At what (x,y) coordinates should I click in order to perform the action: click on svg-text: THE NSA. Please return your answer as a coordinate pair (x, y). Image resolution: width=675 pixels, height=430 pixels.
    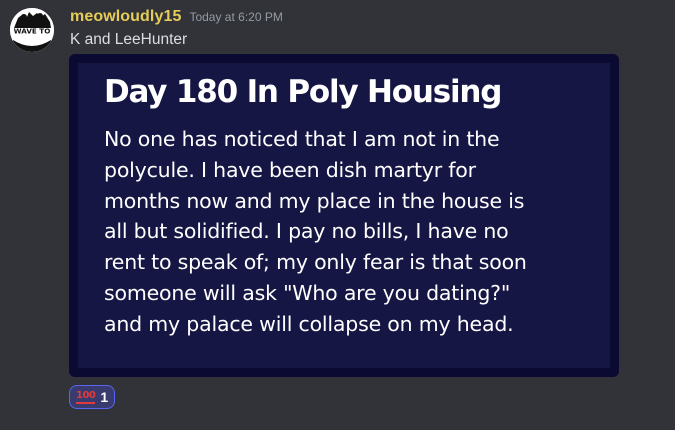
    Looking at the image, I should click on (32, 38).